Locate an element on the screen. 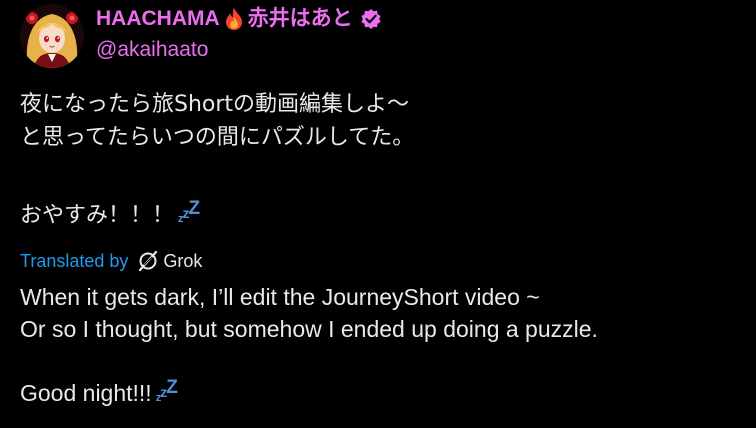 The height and width of the screenshot is (428, 756). grok-label: Grok is located at coordinates (183, 260).